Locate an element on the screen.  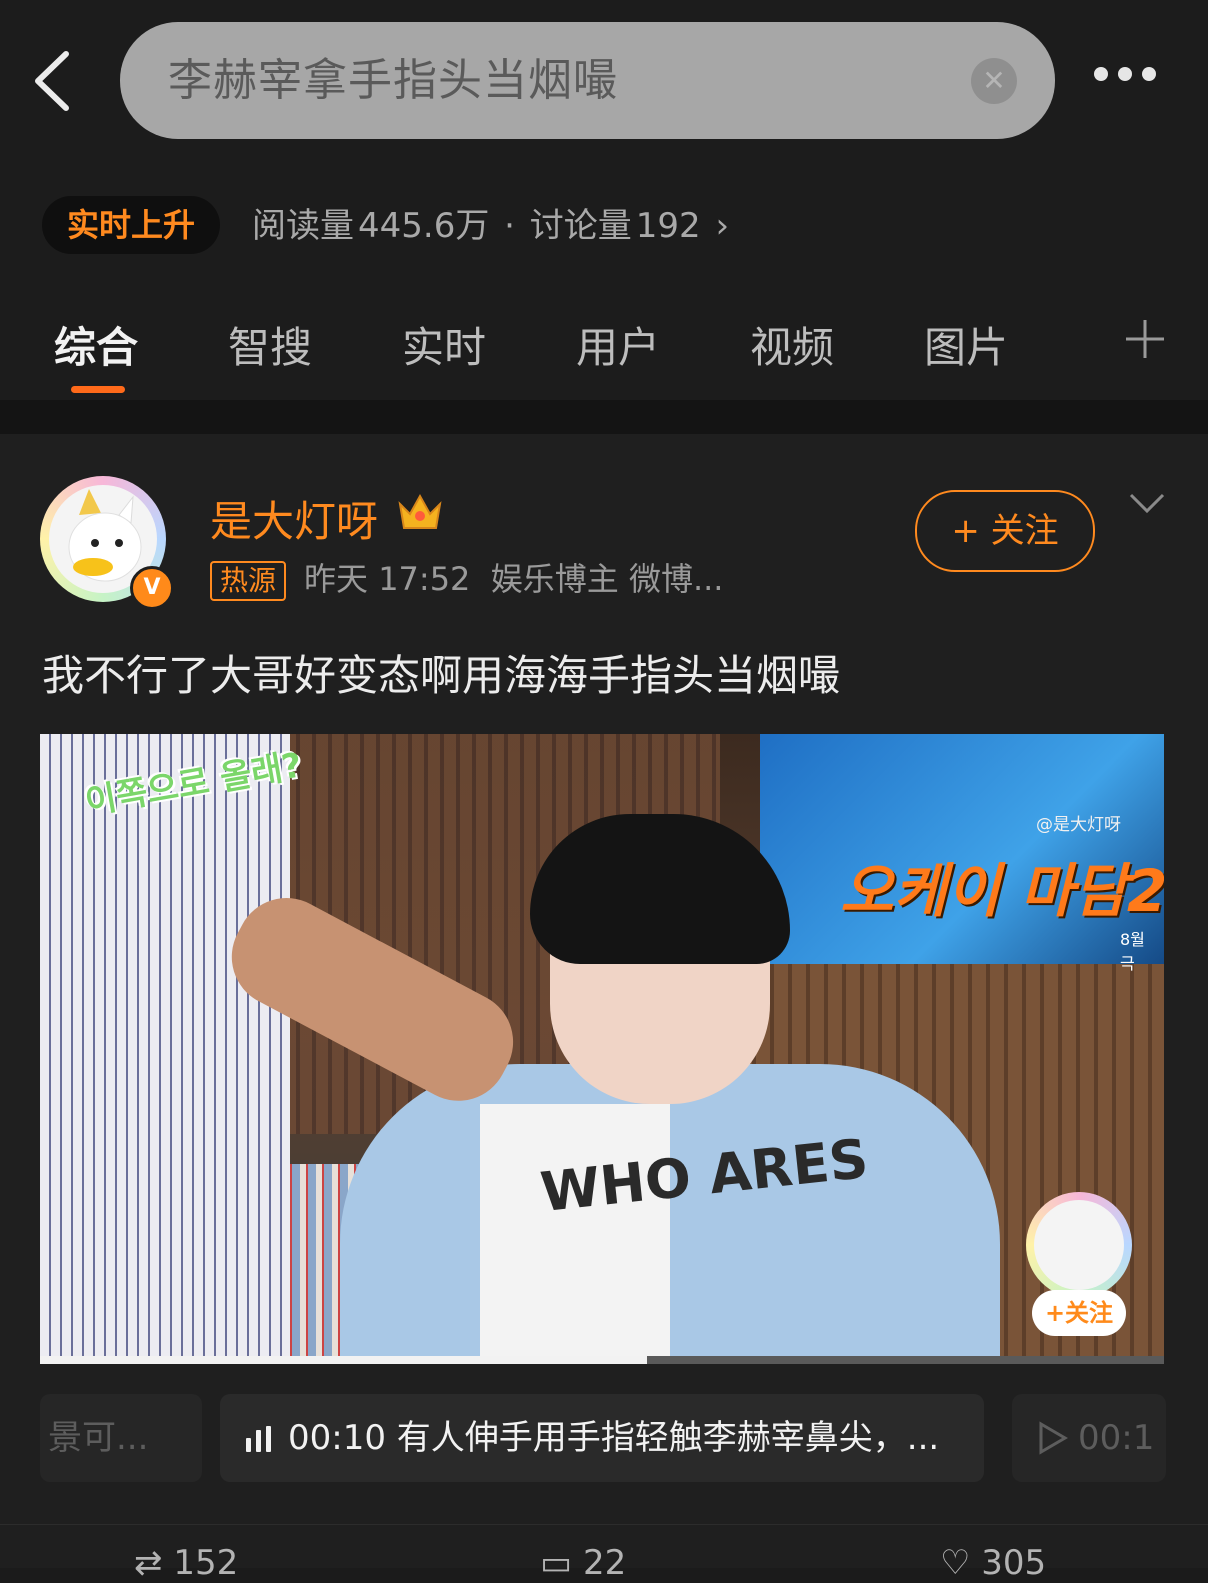
verified-badge: V is located at coordinates (152, 588).